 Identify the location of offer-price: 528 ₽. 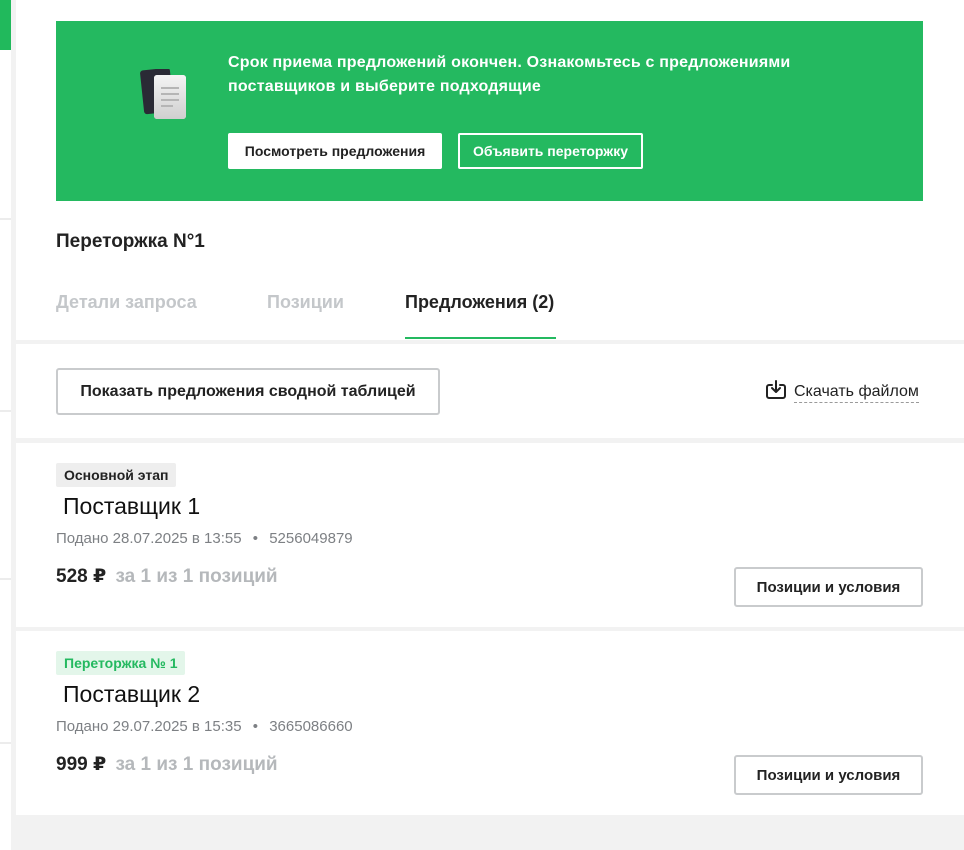
(81, 576).